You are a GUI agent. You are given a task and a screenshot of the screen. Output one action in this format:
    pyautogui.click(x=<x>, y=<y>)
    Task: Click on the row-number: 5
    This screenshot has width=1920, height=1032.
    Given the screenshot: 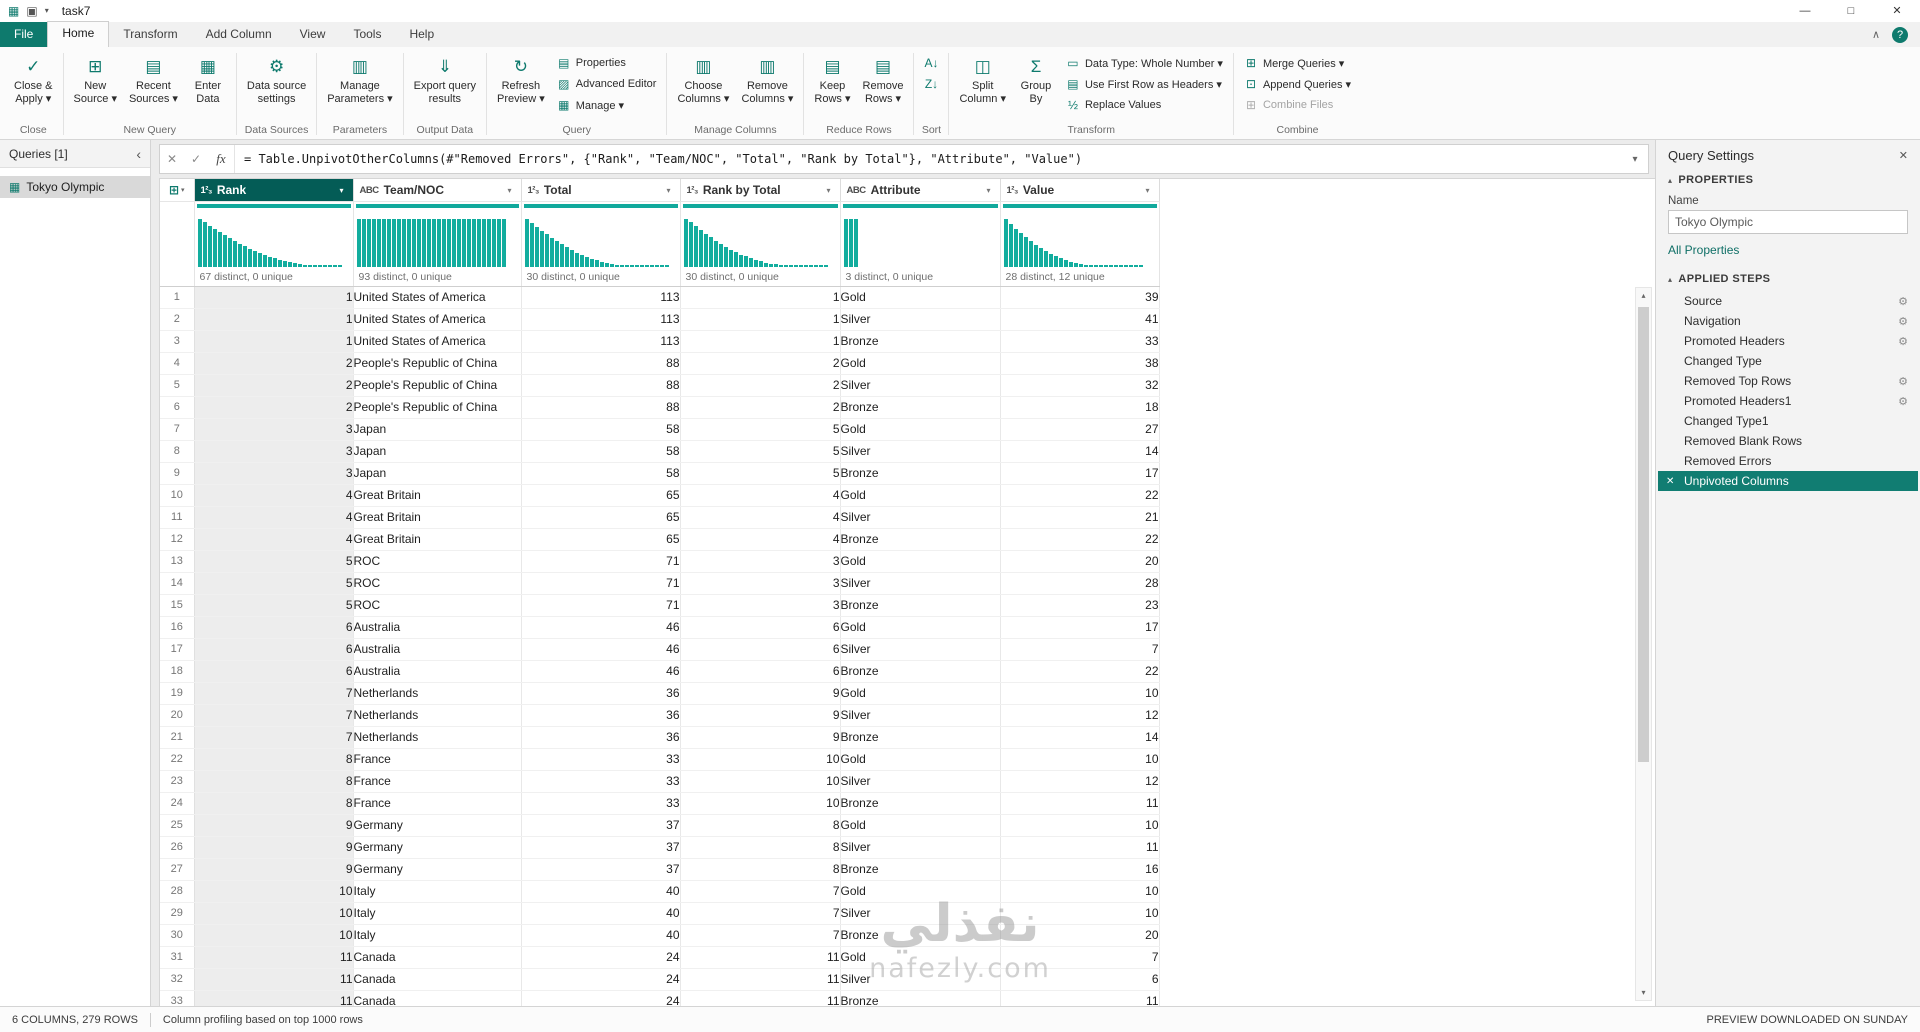 What is the action you would take?
    pyautogui.click(x=177, y=385)
    